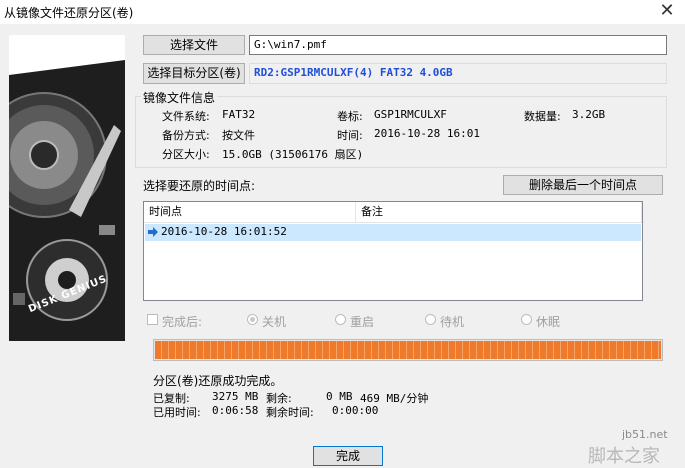 This screenshot has height=468, width=685. Describe the element at coordinates (250, 212) in the screenshot. I see `column-header-time: 时间点` at that location.